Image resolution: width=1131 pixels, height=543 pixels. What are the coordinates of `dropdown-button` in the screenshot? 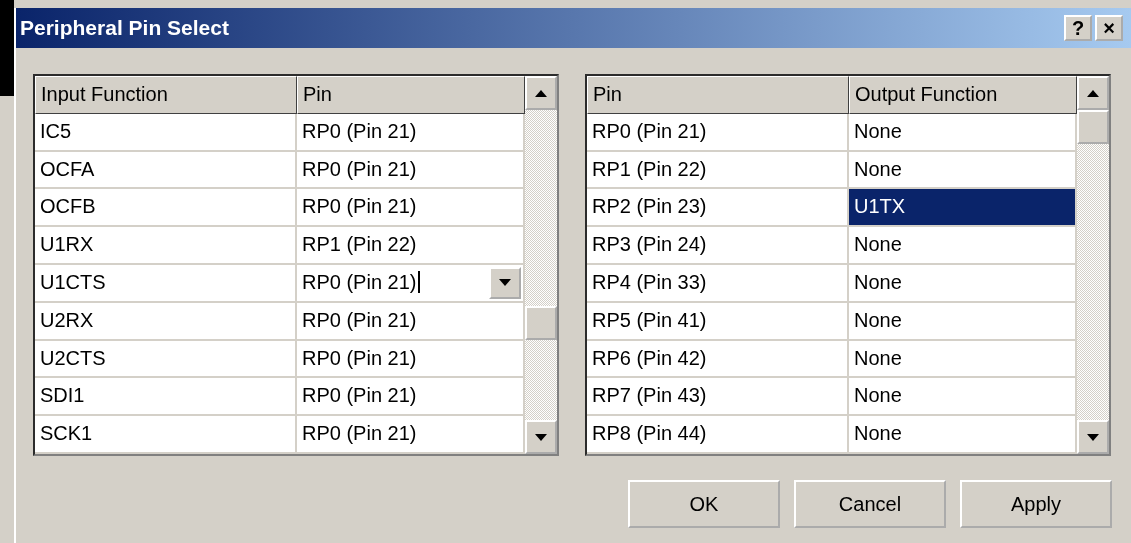 It's located at (505, 283).